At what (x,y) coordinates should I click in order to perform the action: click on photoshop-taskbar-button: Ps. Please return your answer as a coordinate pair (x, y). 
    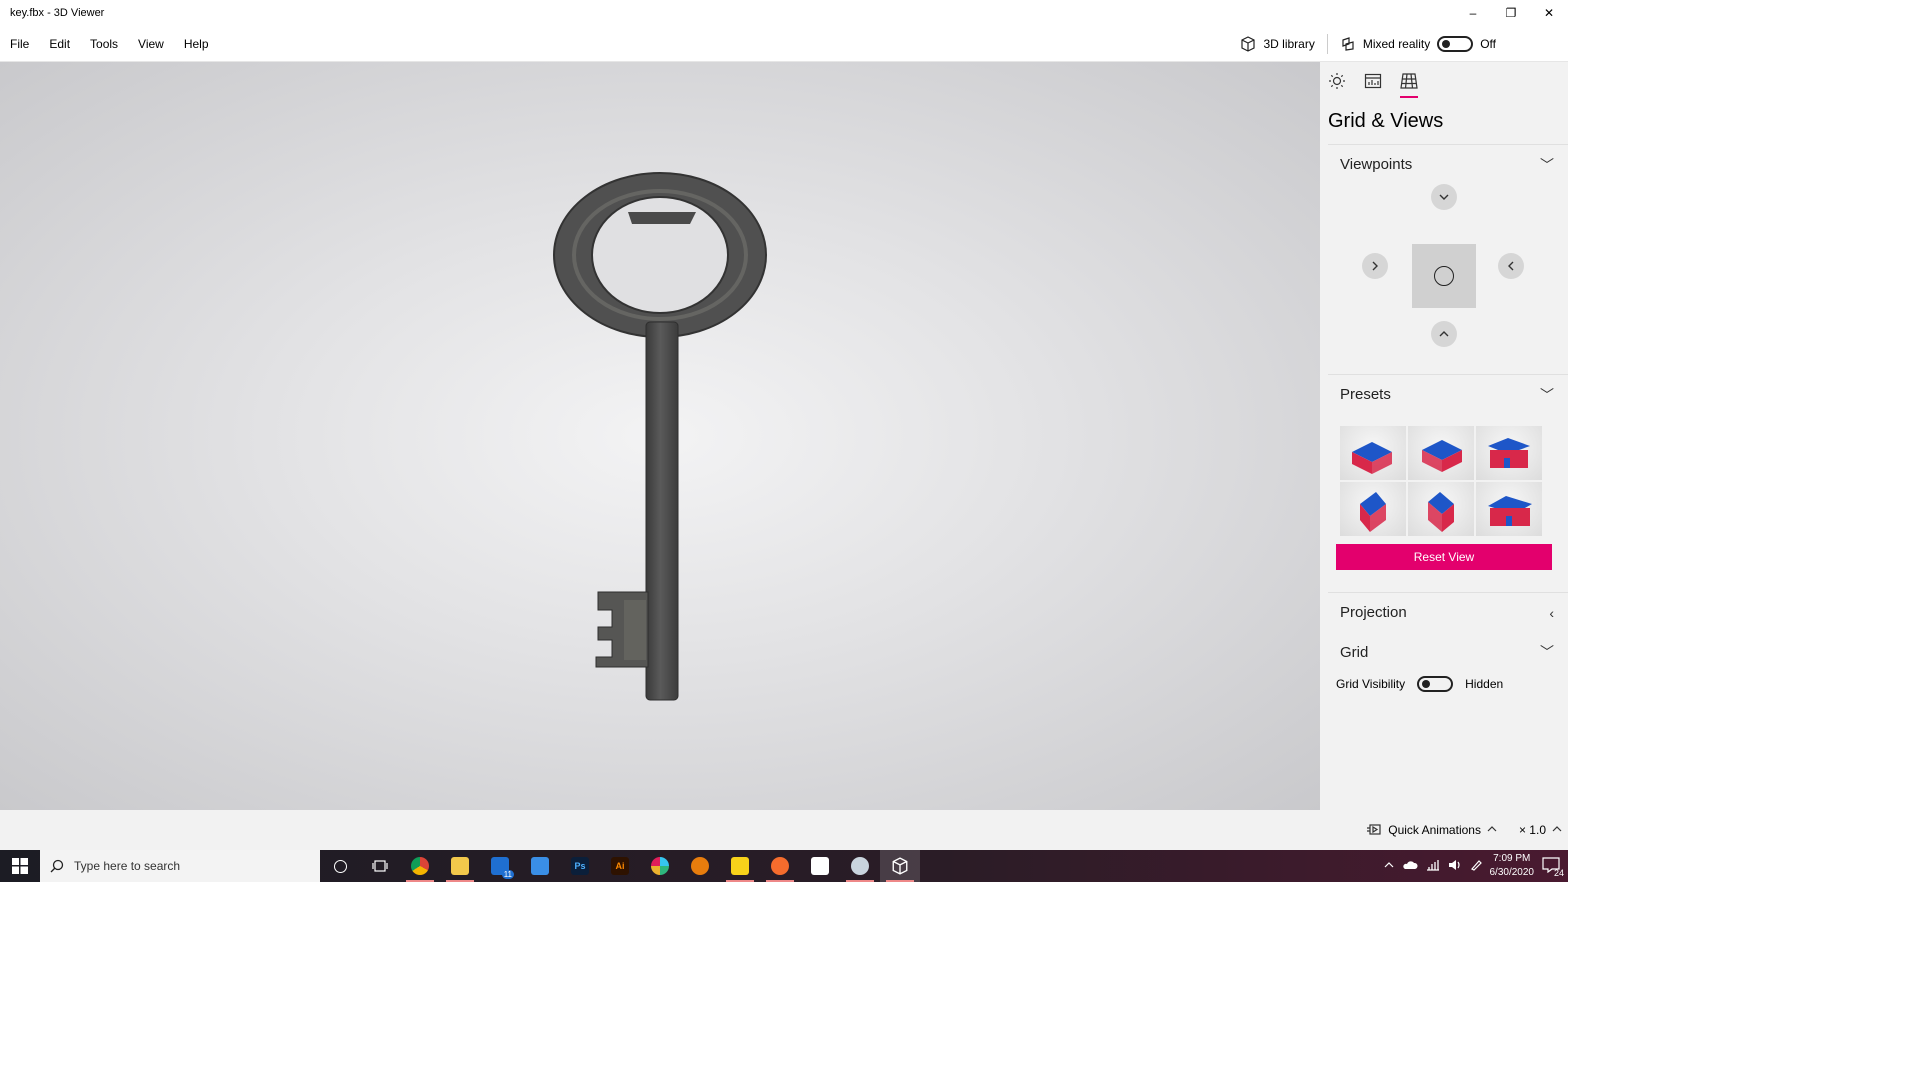
    Looking at the image, I should click on (580, 866).